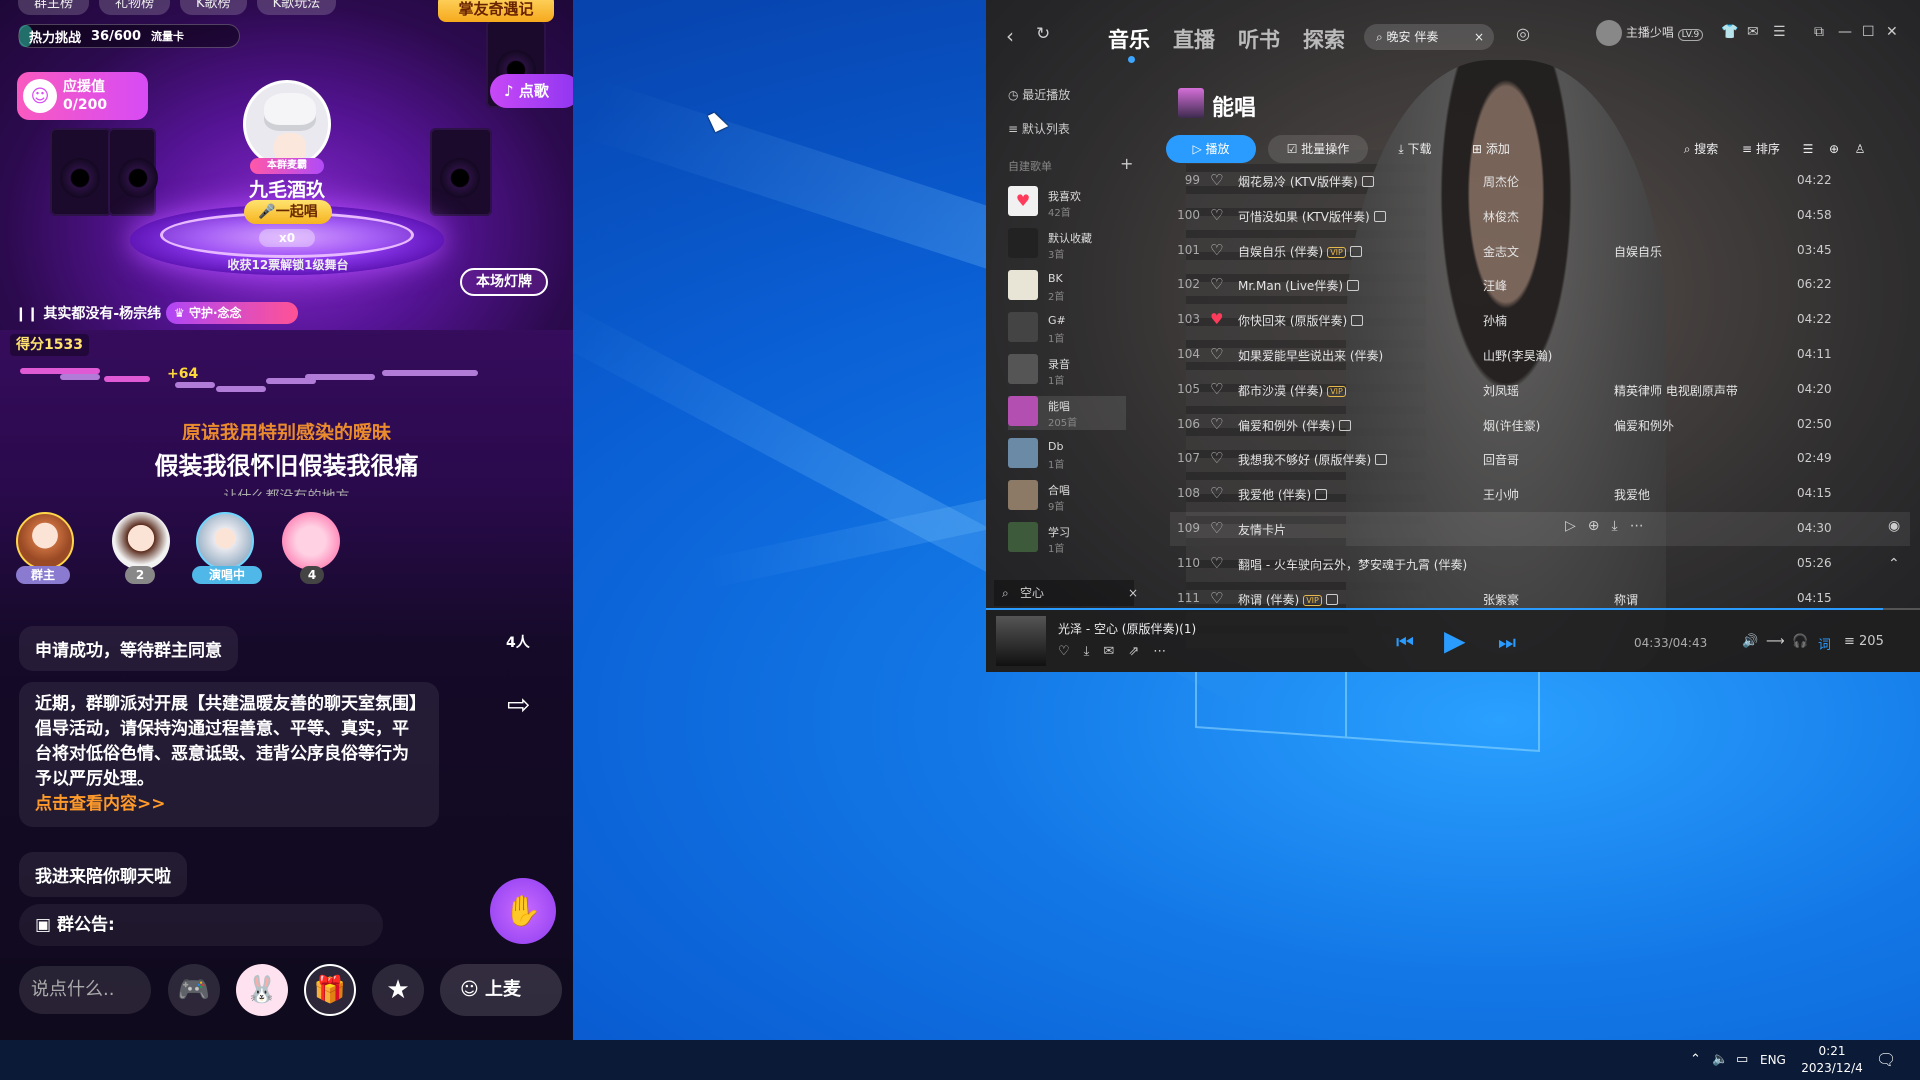 This screenshot has width=1920, height=1080. Describe the element at coordinates (496, 11) in the screenshot. I see `event-banner: 掌友奇遇记` at that location.